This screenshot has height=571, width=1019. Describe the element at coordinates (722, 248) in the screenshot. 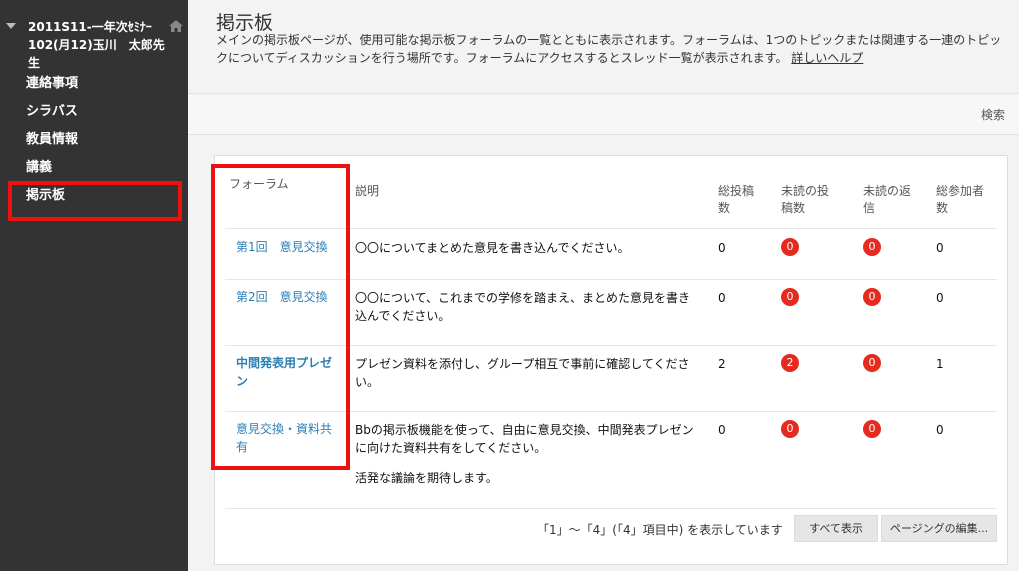

I see `total-posts-1: 0` at that location.